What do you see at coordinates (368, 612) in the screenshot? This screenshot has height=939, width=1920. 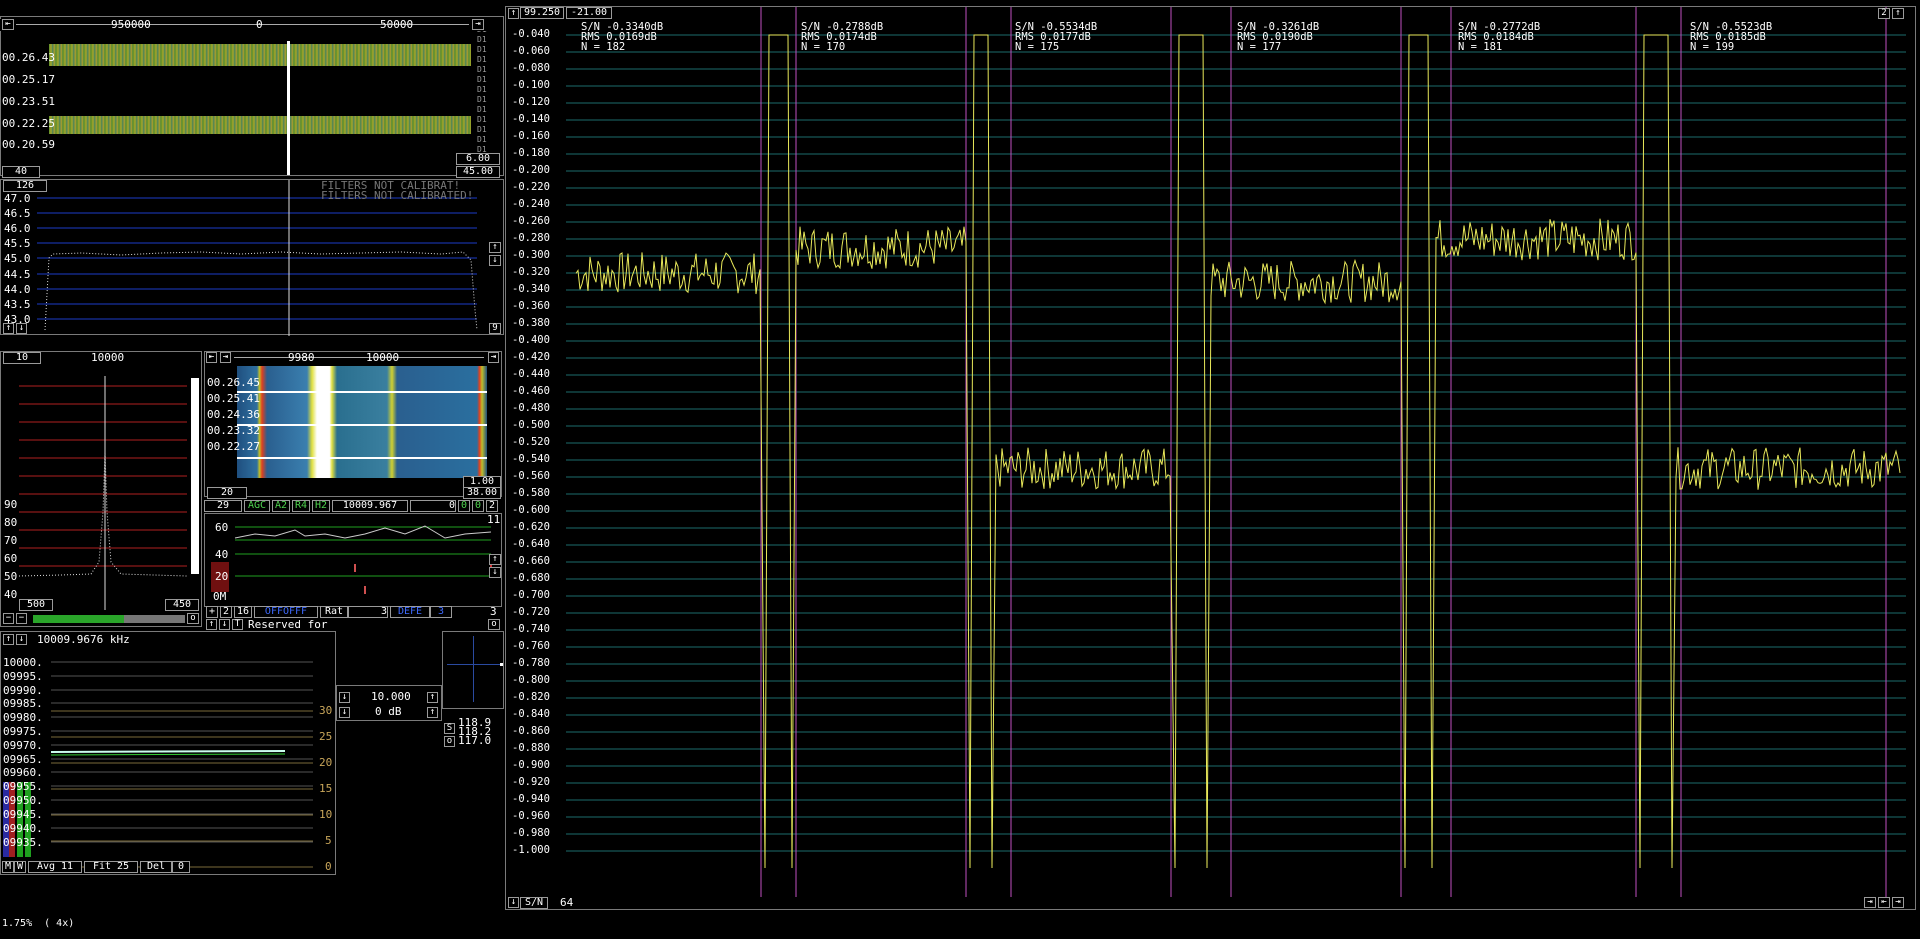 I see `rat-value: 3` at bounding box center [368, 612].